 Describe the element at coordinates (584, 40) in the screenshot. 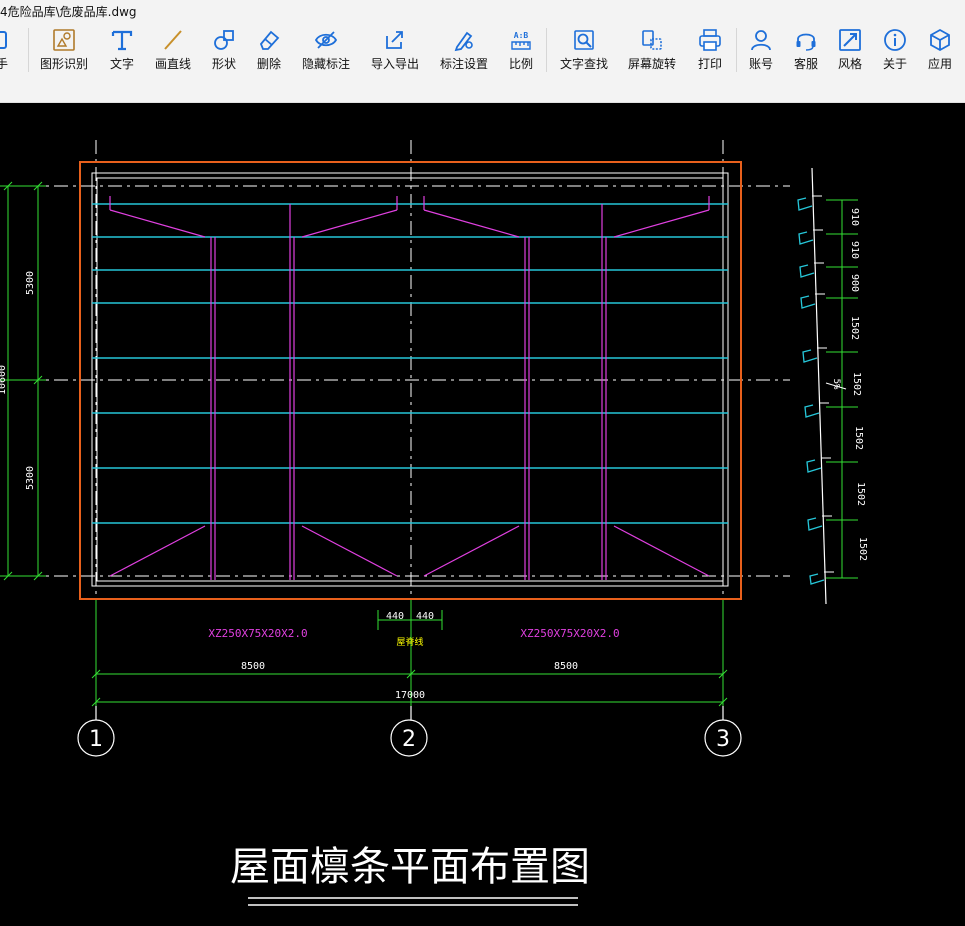

I see `text-search-icon` at that location.